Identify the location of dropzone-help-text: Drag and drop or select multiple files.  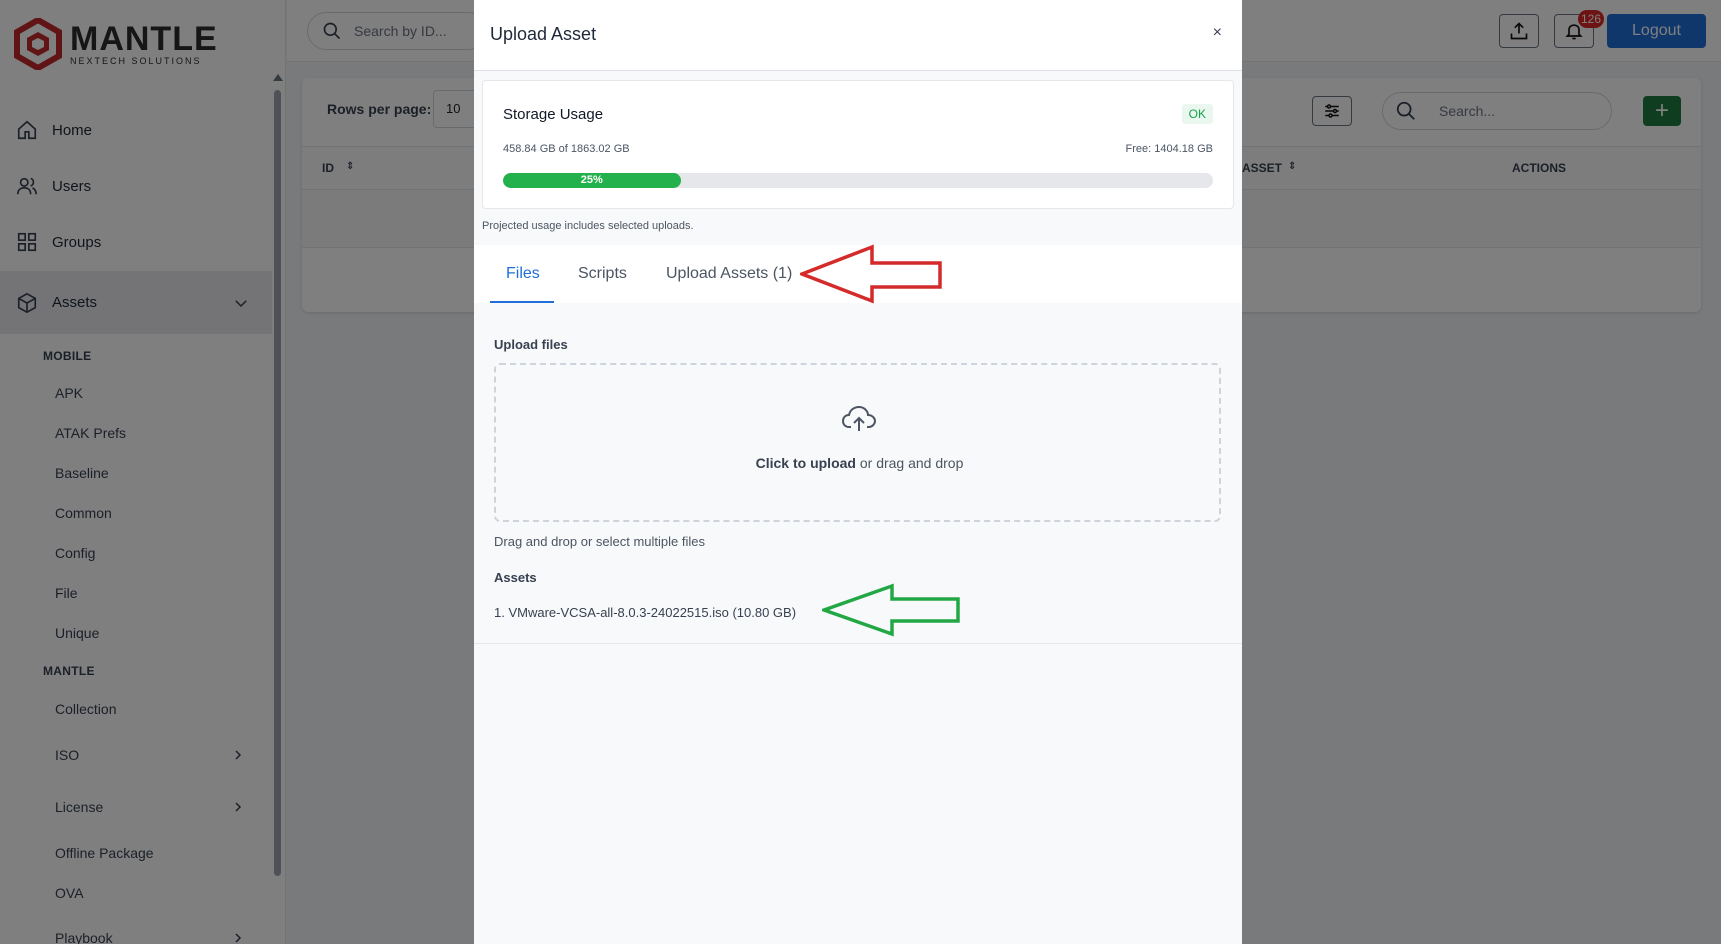
(599, 541).